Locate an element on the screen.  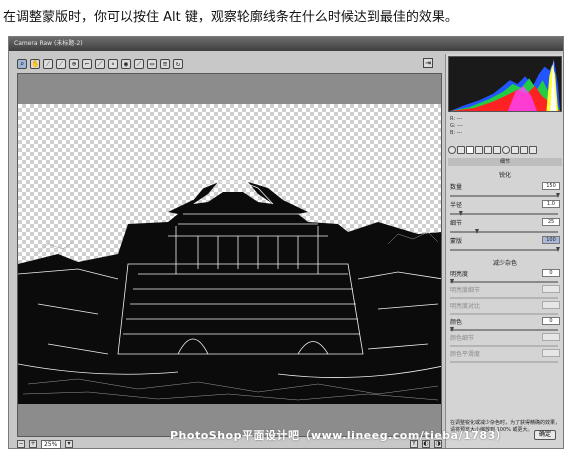
amount-row: 数量 150 is located at coordinates (505, 187).